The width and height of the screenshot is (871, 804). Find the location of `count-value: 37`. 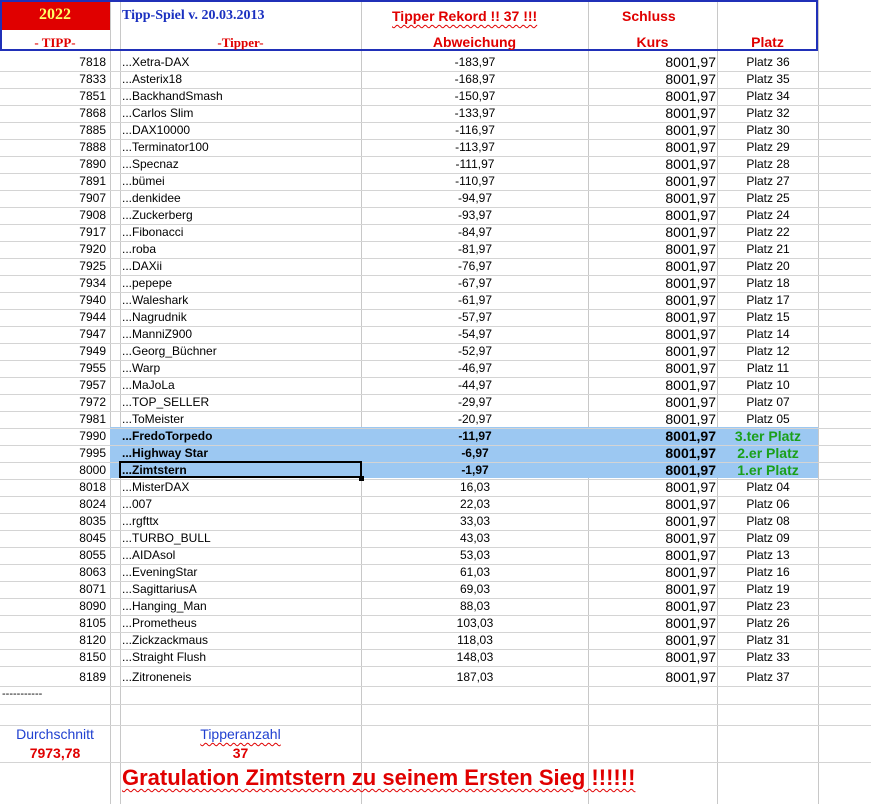

count-value: 37 is located at coordinates (240, 753).